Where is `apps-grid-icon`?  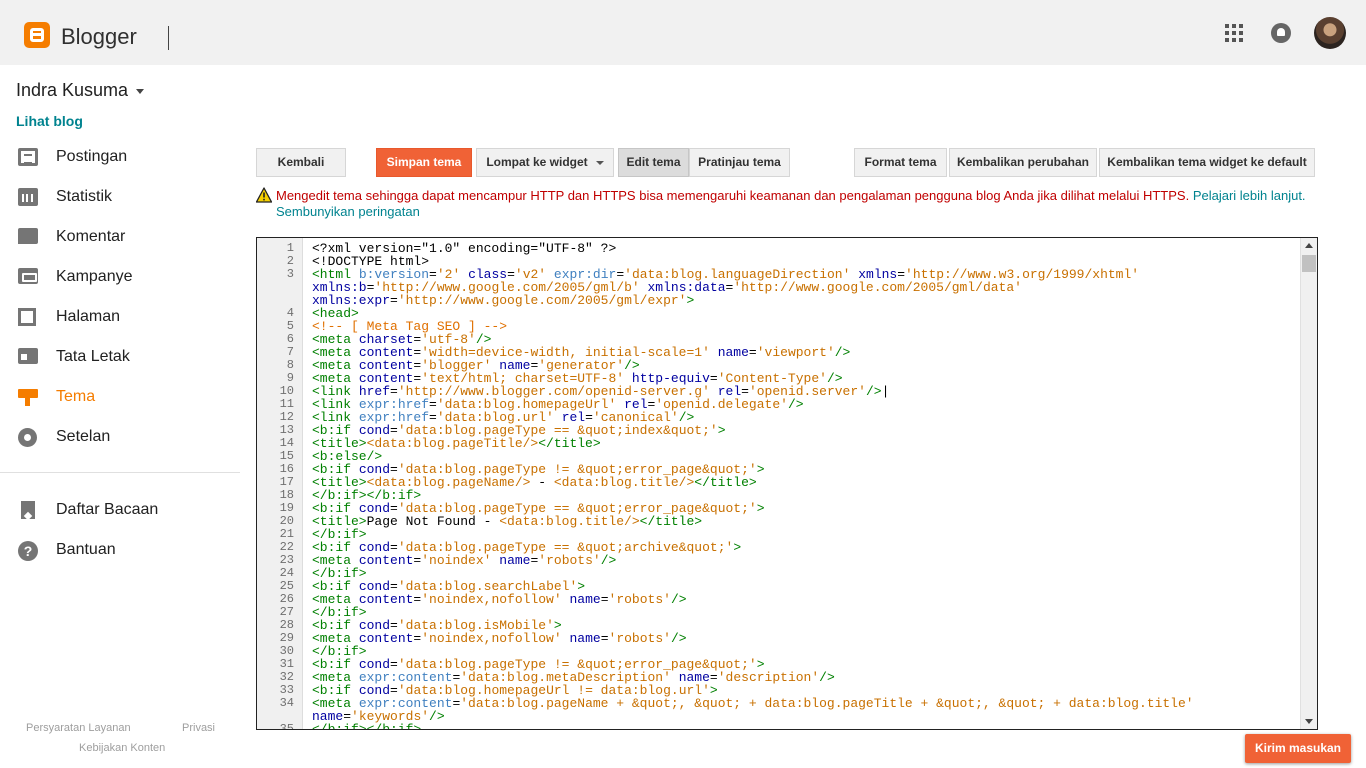
apps-grid-icon is located at coordinates (1234, 33).